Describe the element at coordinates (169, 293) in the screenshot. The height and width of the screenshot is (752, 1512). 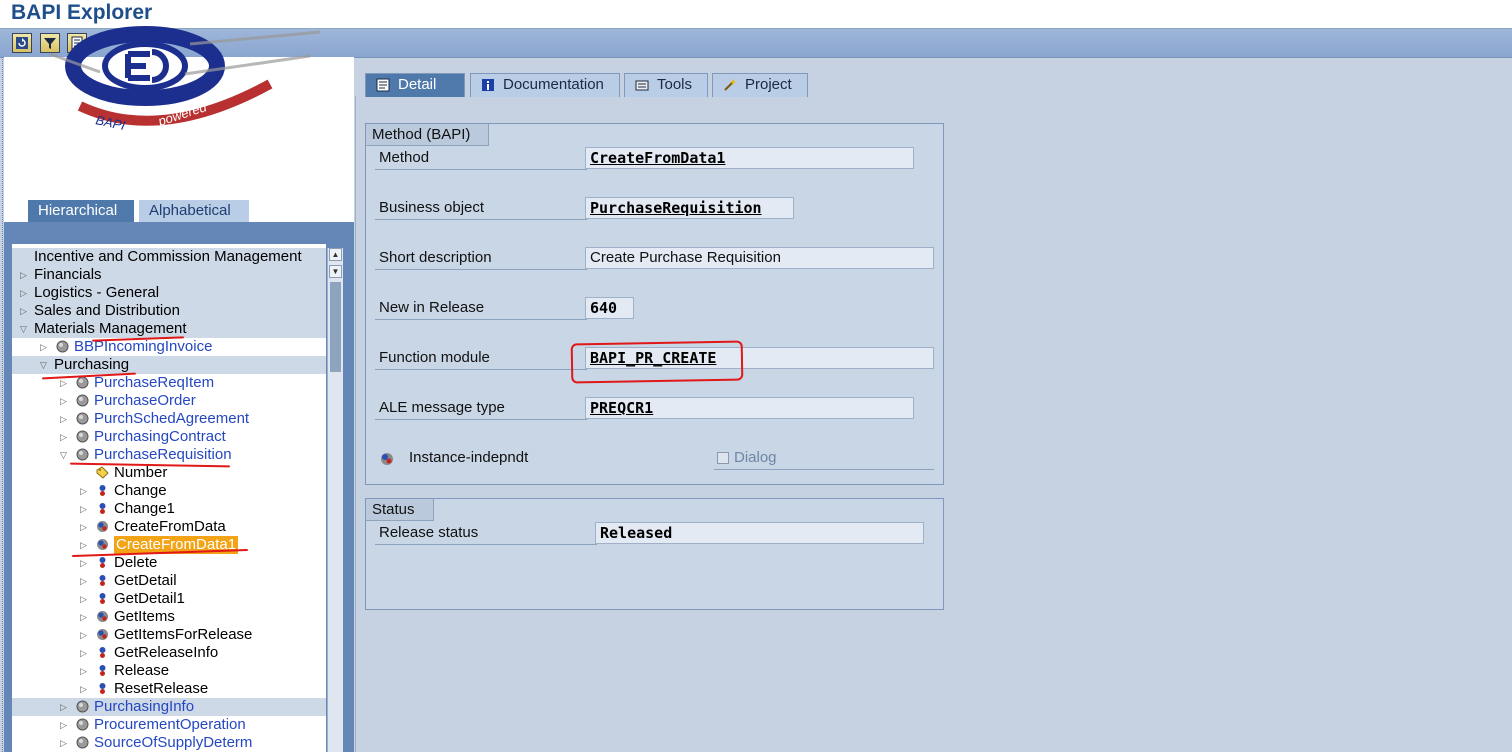
I see `tree-item: ▷ Logistics - General` at that location.